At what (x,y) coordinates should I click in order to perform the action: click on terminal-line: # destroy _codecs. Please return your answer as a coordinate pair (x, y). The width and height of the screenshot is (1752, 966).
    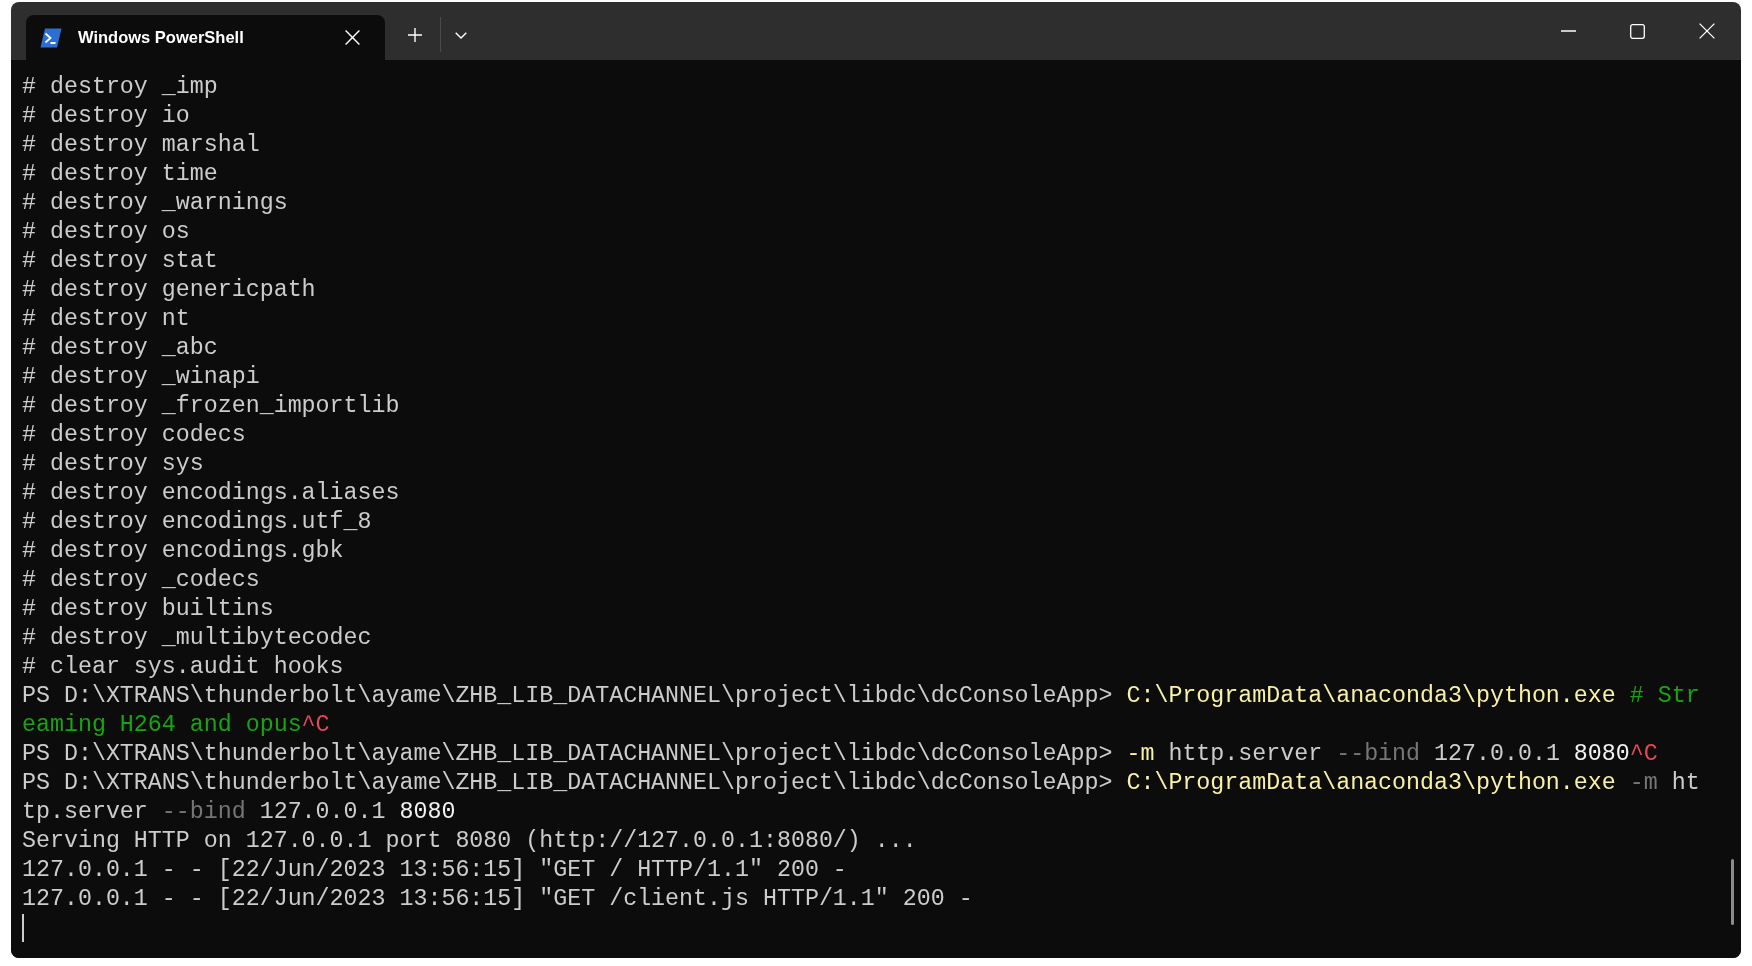
    Looking at the image, I should click on (141, 580).